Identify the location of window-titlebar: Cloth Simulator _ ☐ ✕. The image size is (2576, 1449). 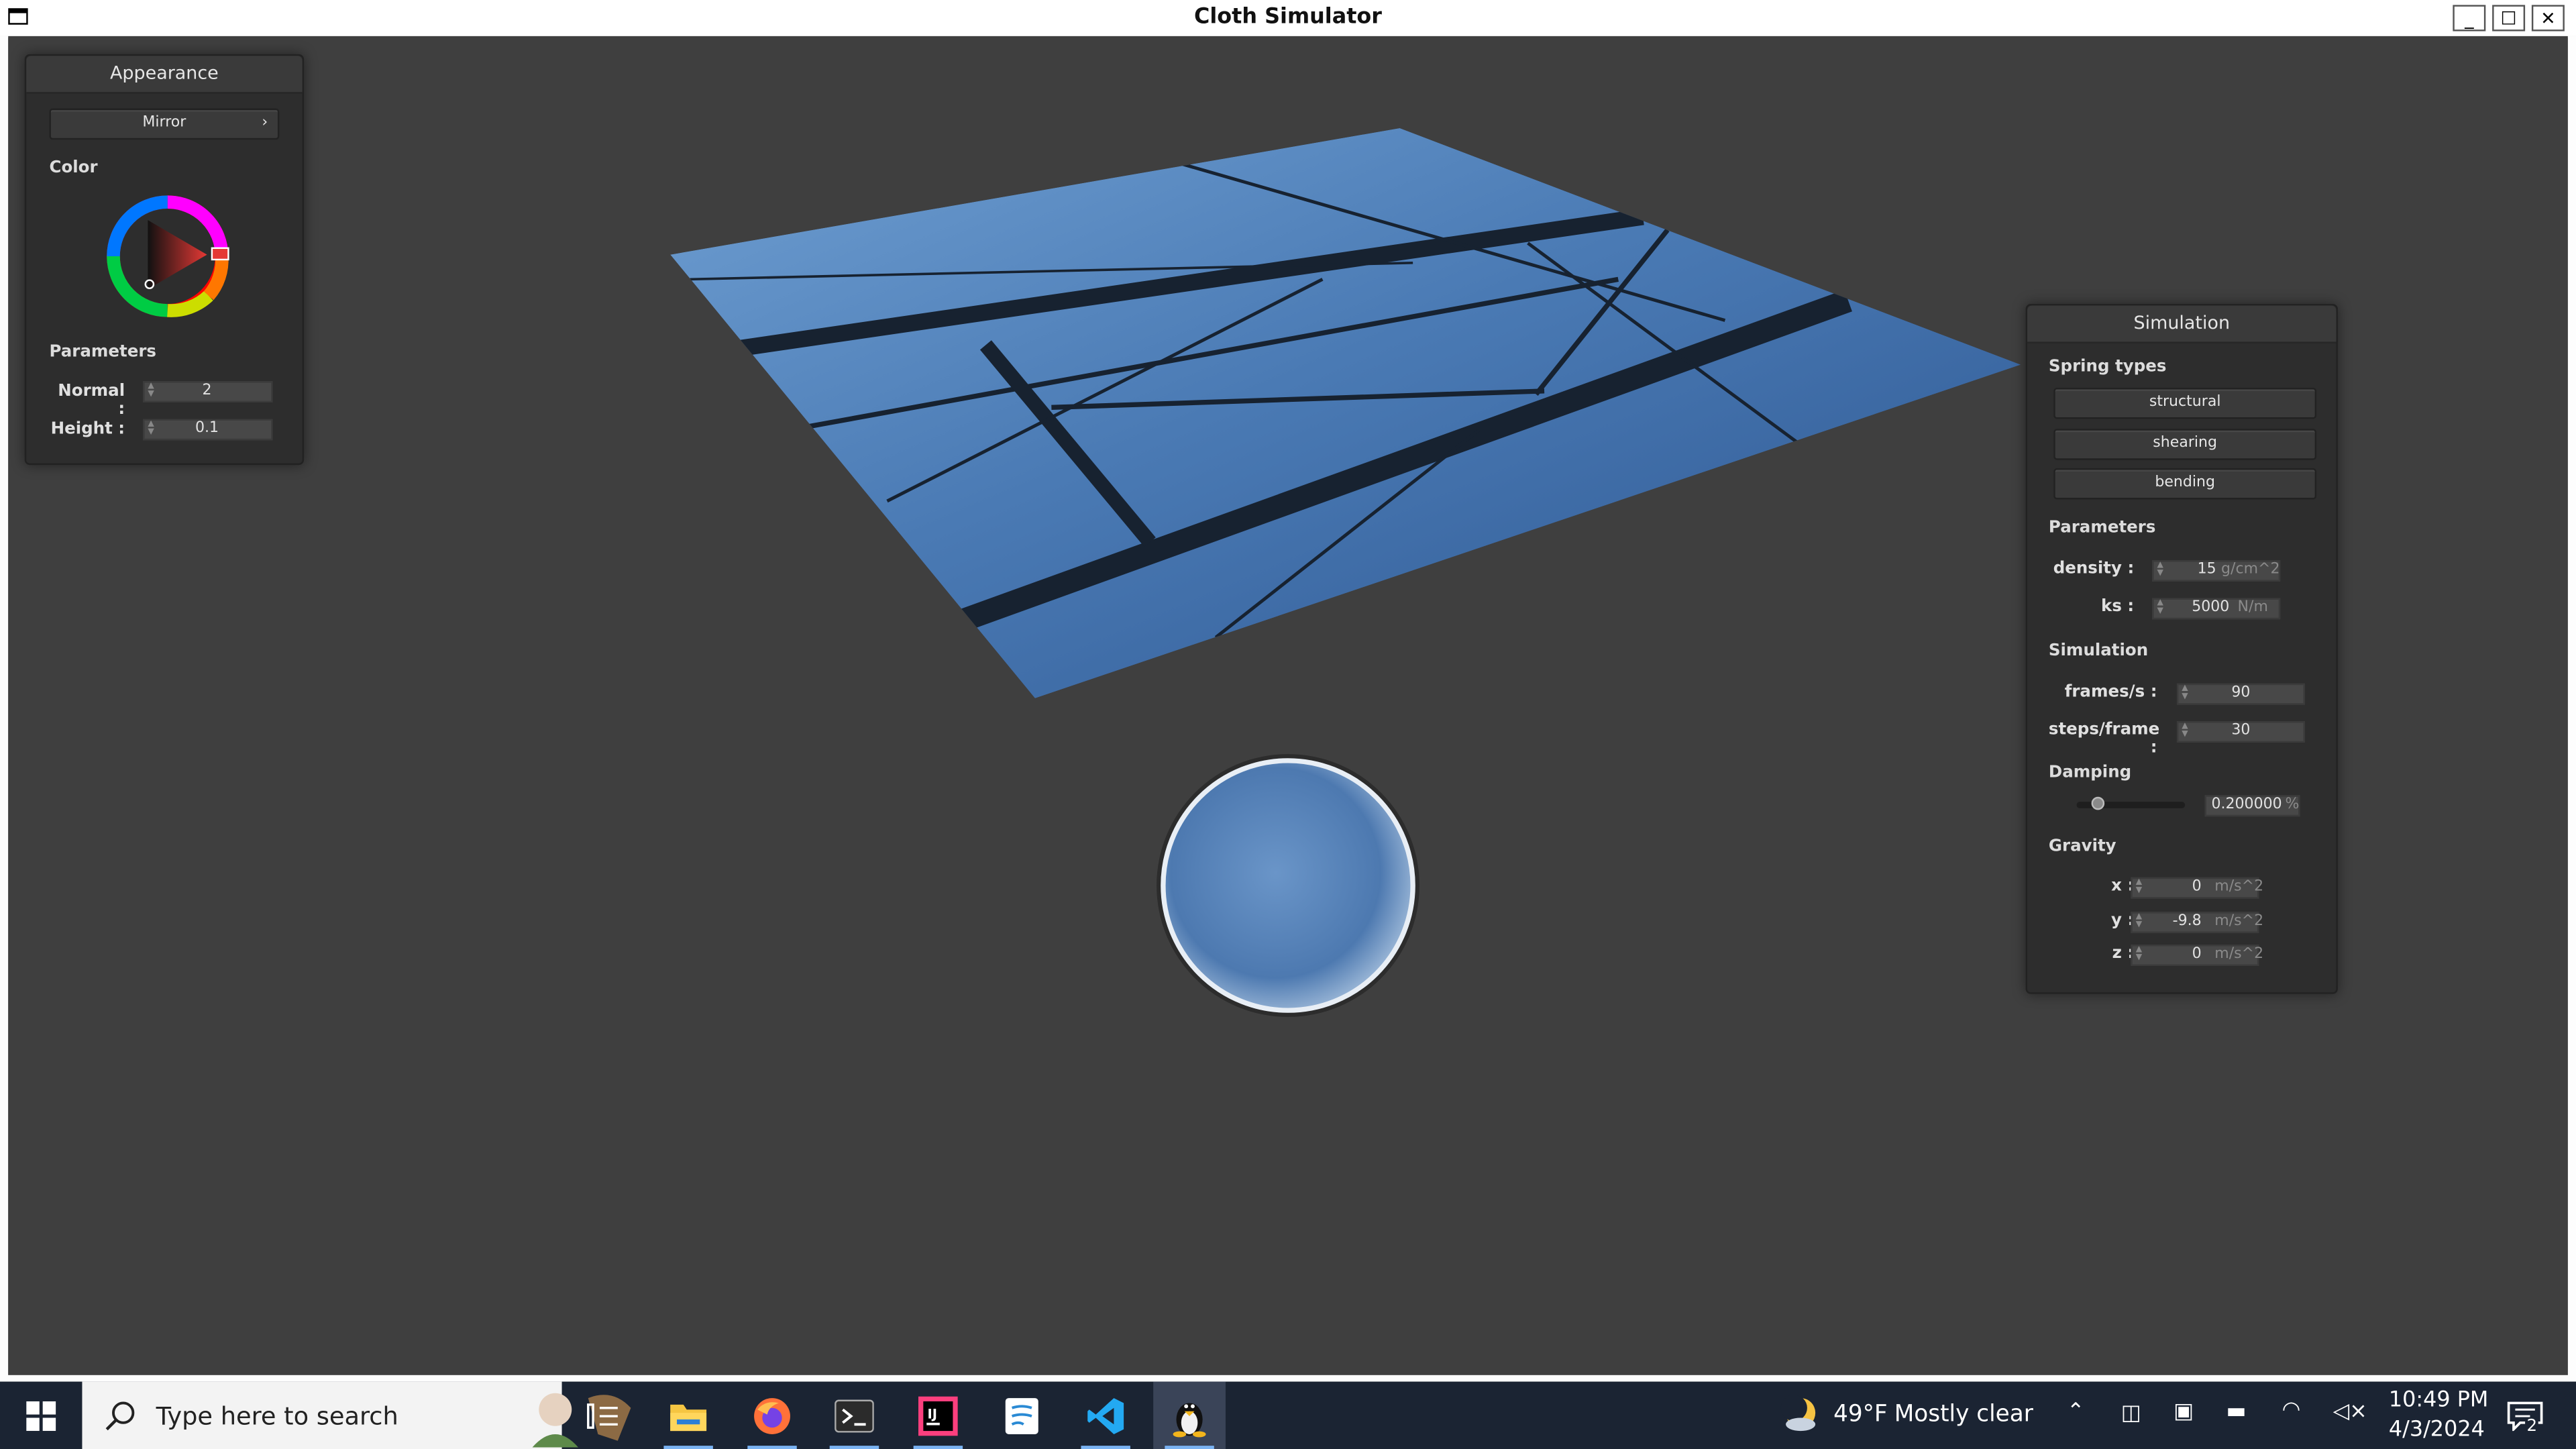
(1288, 19).